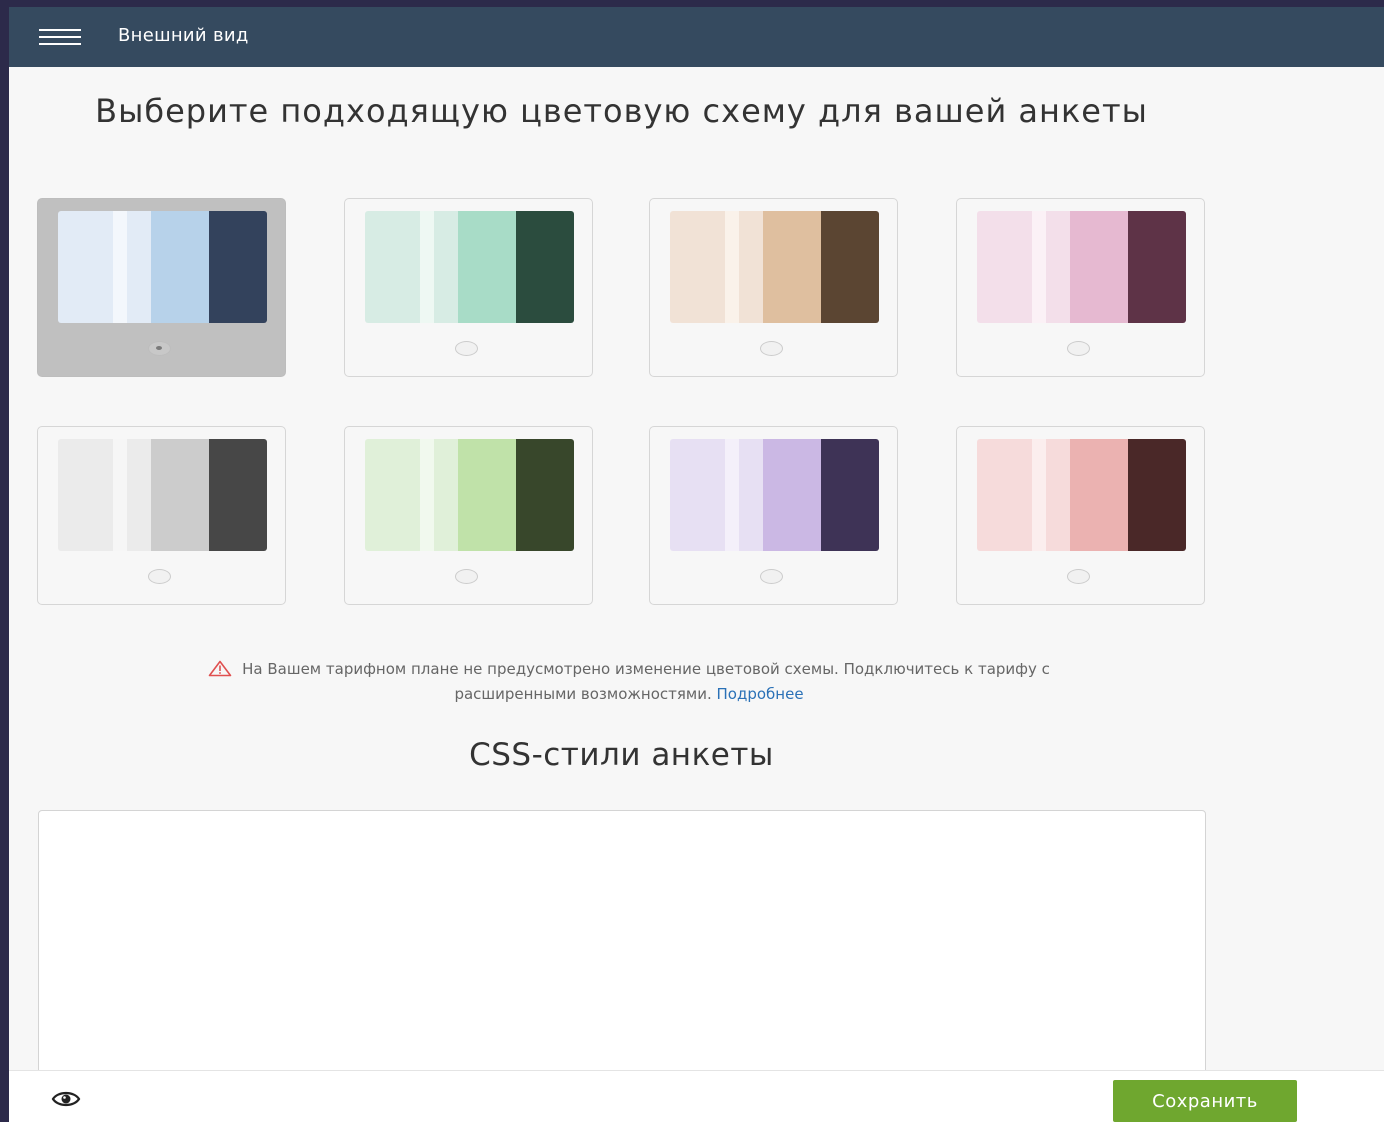  What do you see at coordinates (220, 668) in the screenshot?
I see `warning-icon` at bounding box center [220, 668].